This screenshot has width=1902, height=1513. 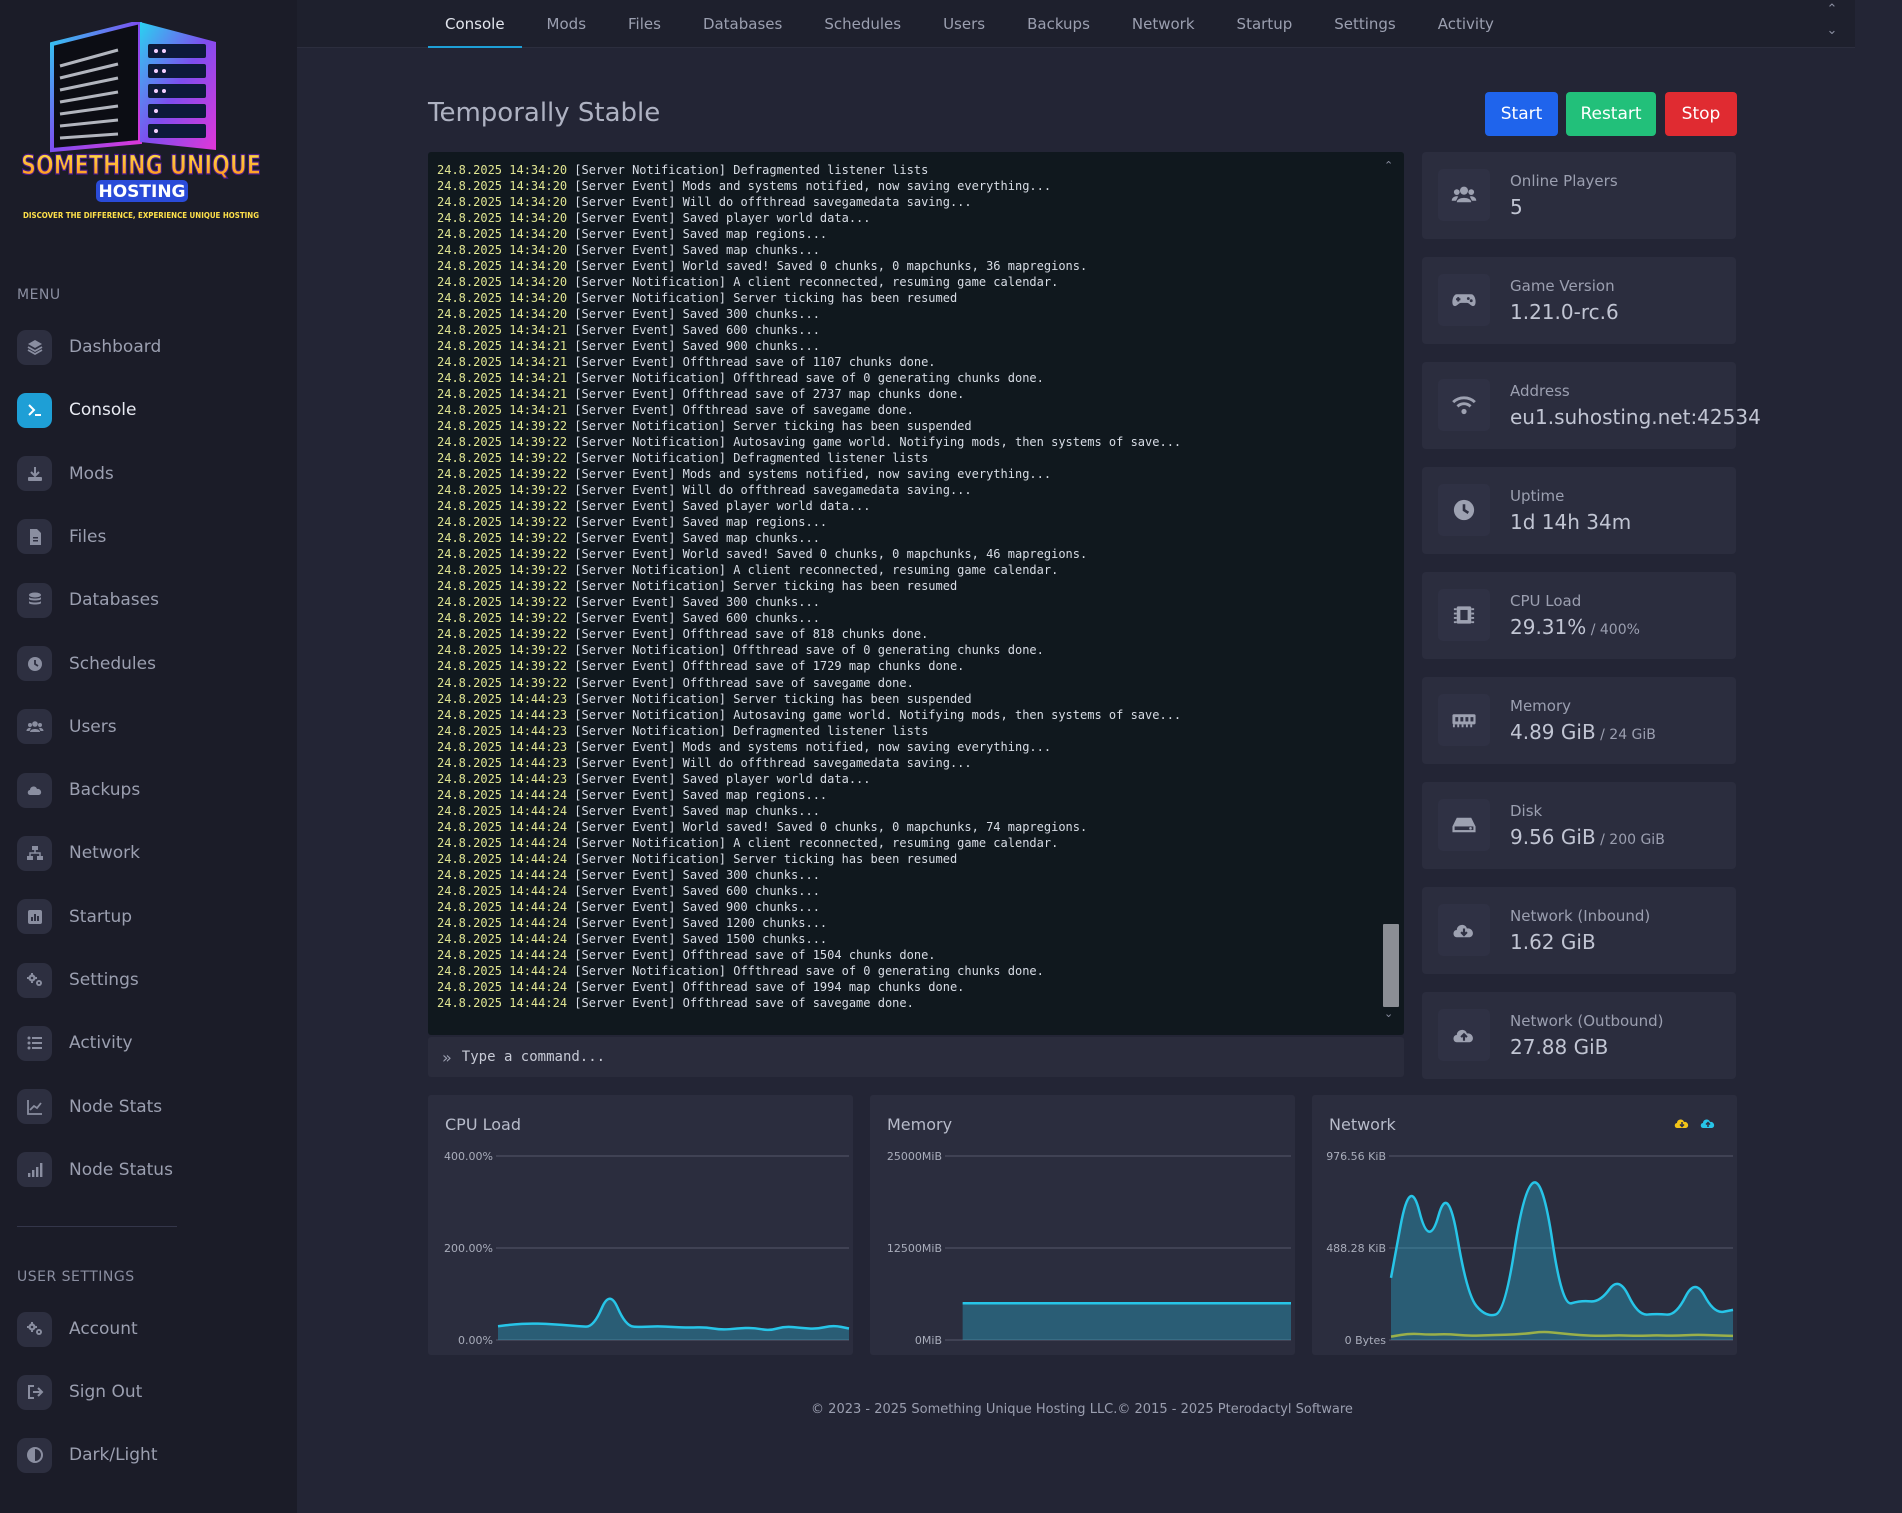 I want to click on console-timestamp: 24.8.2025 14:34:21, so click(x=502, y=410).